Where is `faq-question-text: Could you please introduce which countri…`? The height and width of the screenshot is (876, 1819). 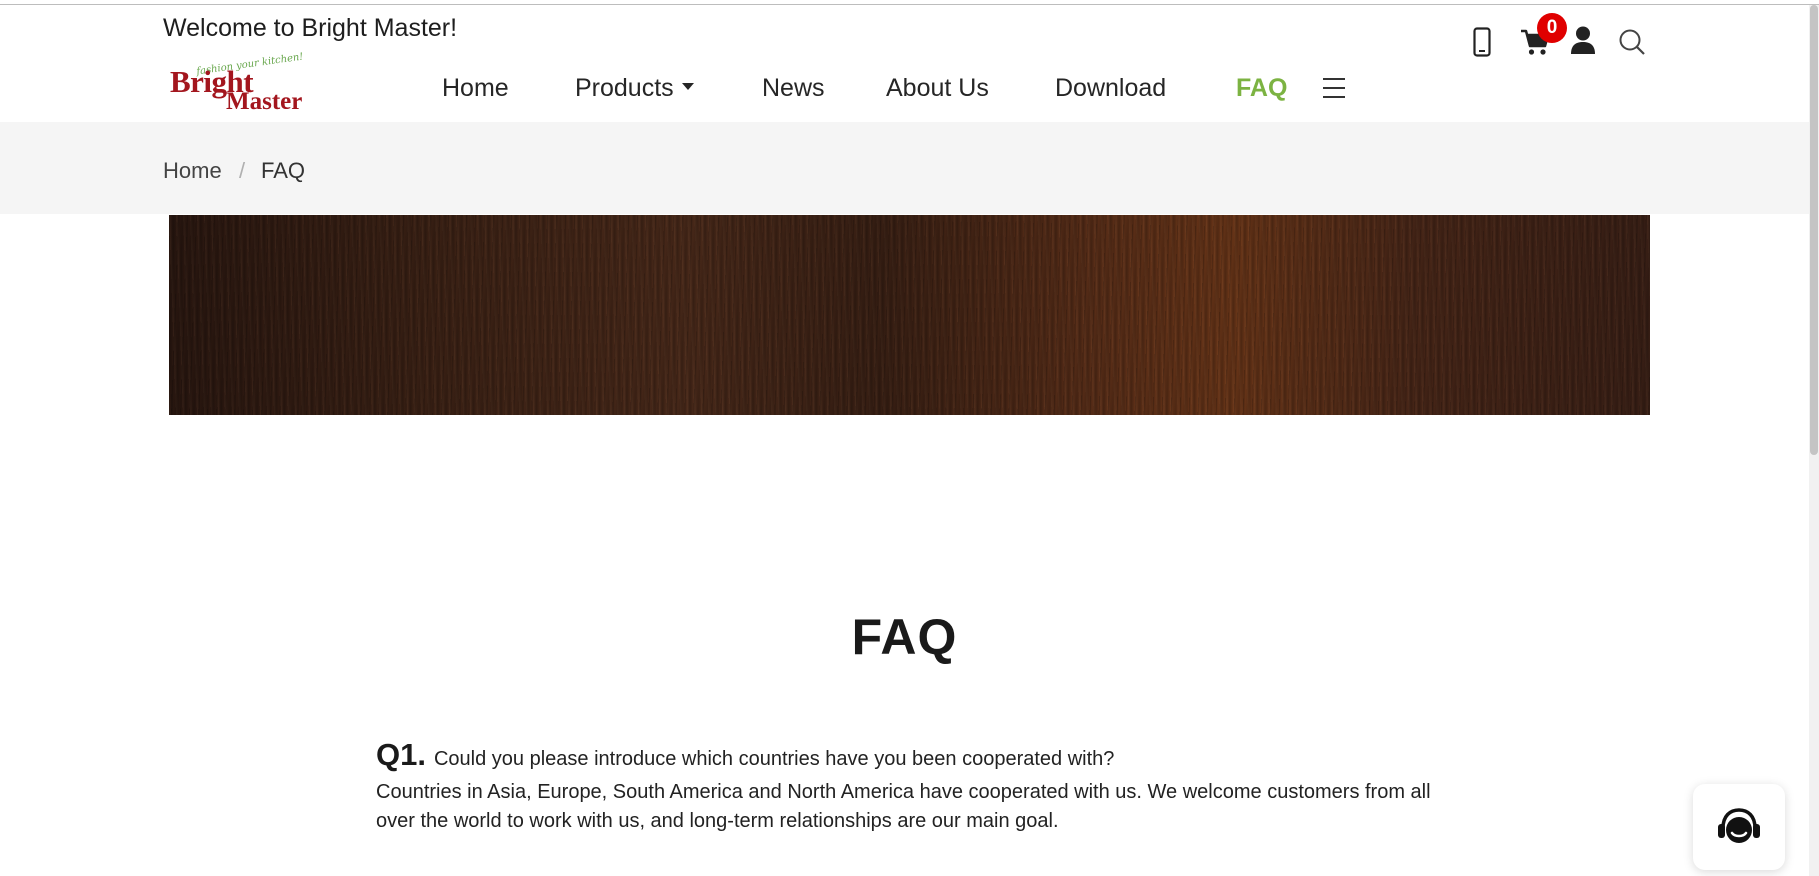
faq-question-text: Could you please introduce which countri… is located at coordinates (774, 759).